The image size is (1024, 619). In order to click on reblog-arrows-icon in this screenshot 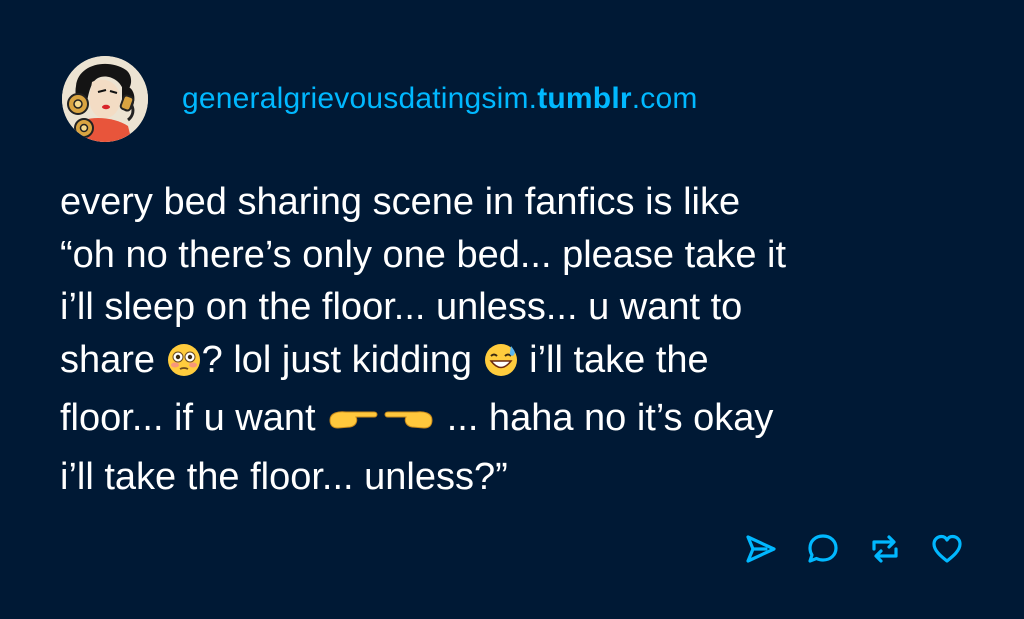, I will do `click(885, 549)`.